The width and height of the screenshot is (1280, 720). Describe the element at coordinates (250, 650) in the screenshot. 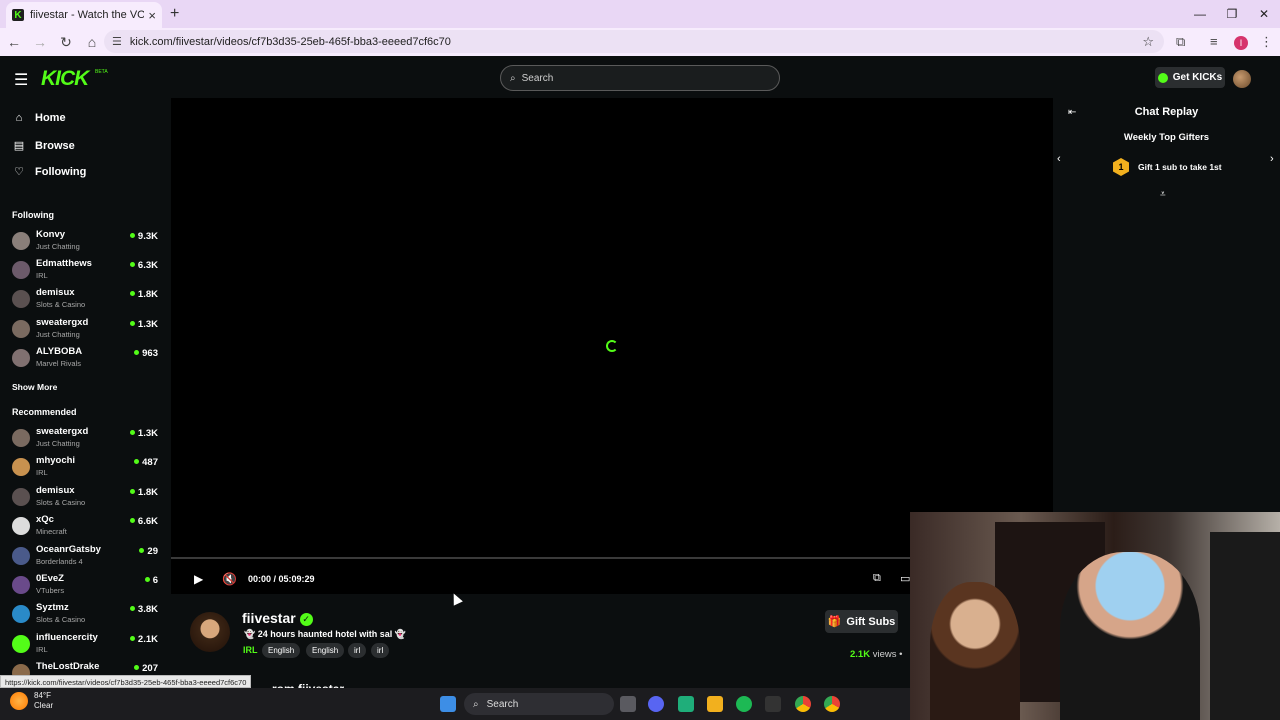

I see `category-link: IRL` at that location.